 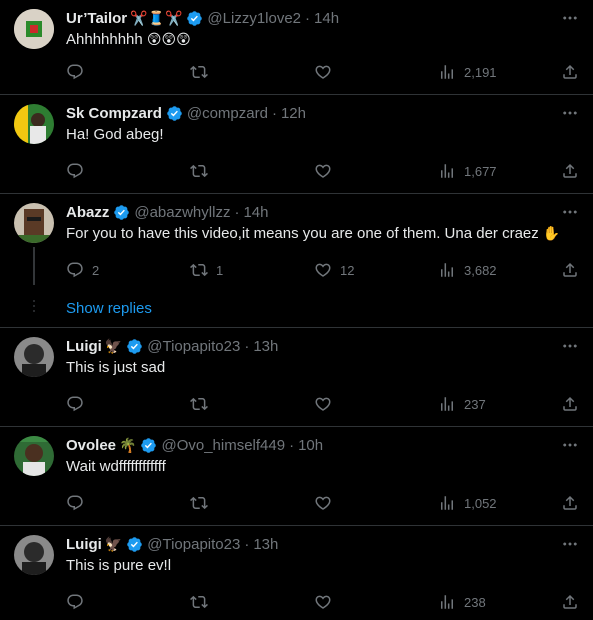 I want to click on reply-button: 2, so click(x=82, y=270).